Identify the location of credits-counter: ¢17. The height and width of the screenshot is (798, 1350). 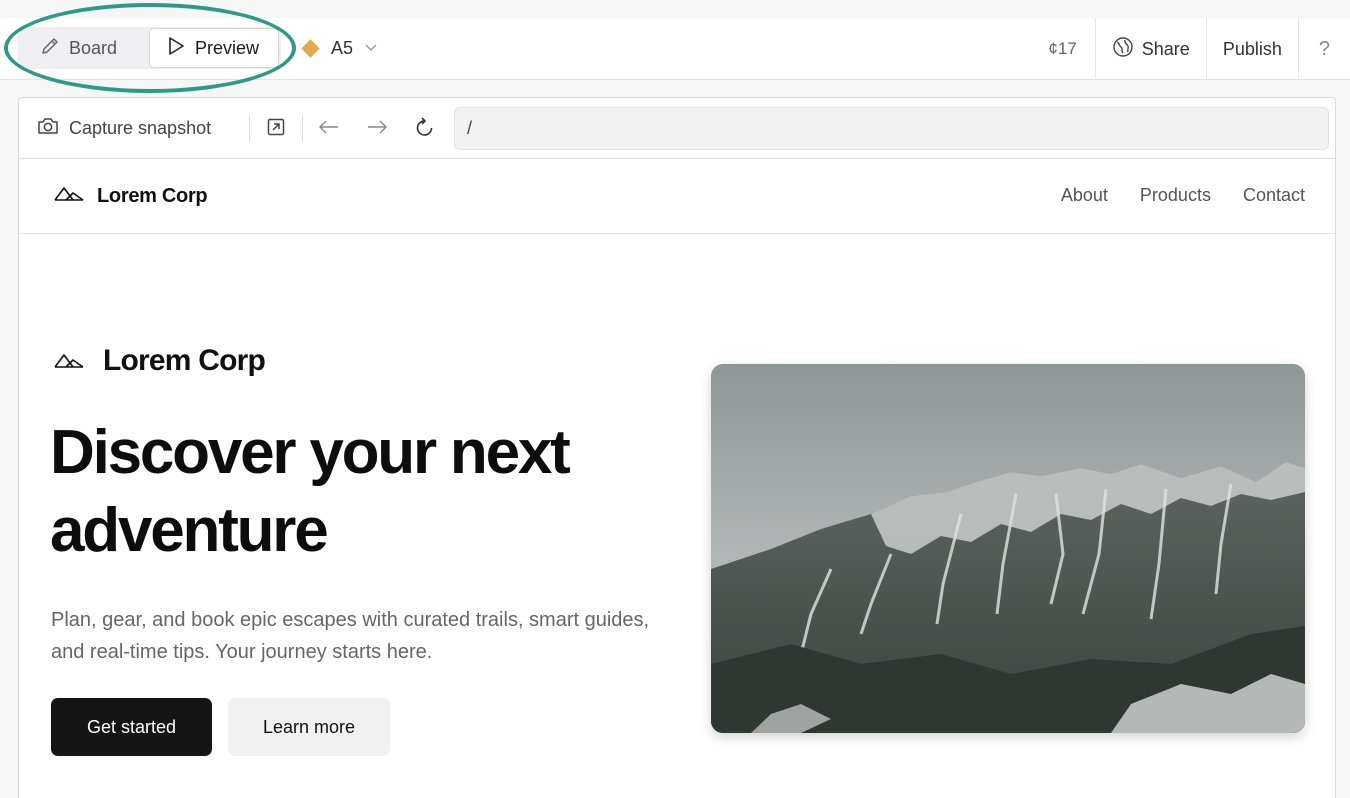
(1062, 48).